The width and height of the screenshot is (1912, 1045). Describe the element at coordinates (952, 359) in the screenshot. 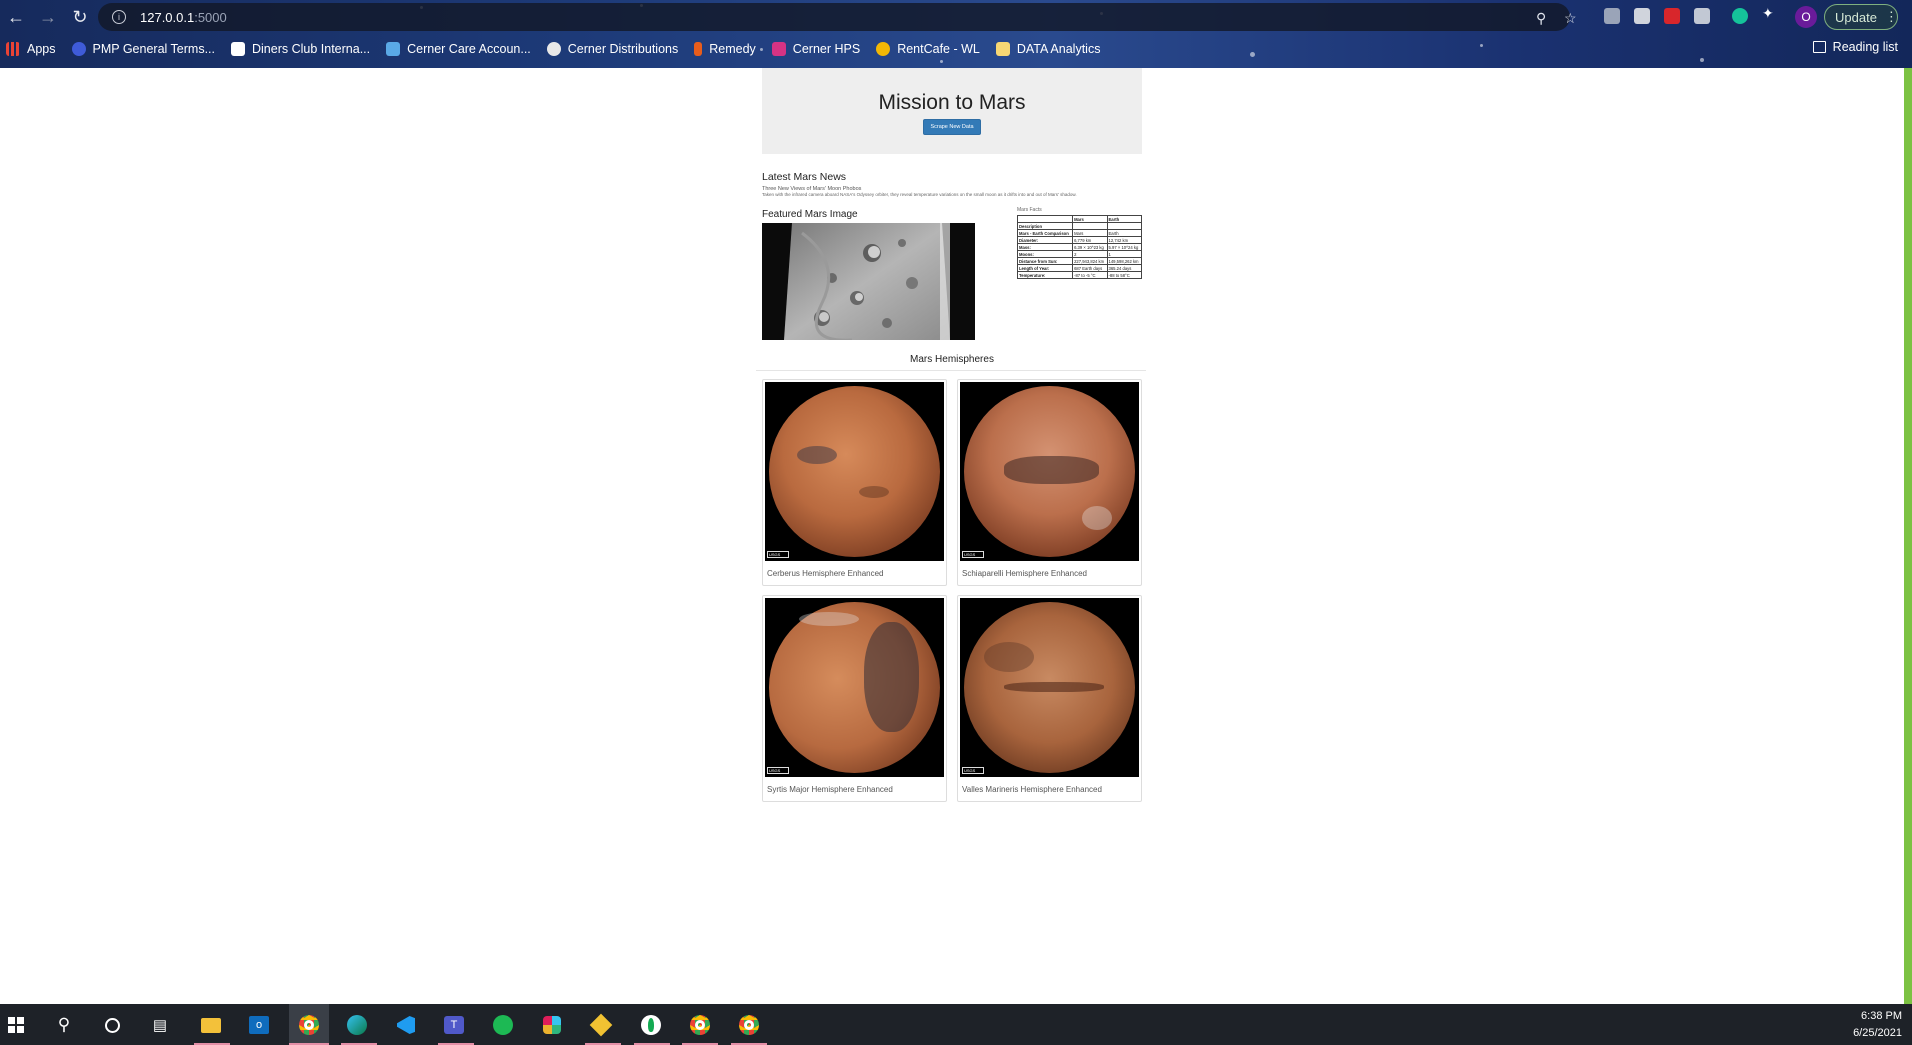

I see `hemispheres-title: Mars Hemispheres` at that location.